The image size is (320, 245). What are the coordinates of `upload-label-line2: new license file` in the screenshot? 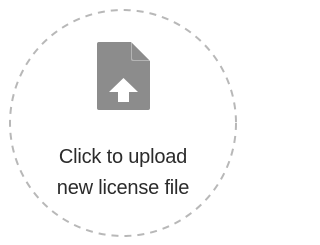 It's located at (123, 188).